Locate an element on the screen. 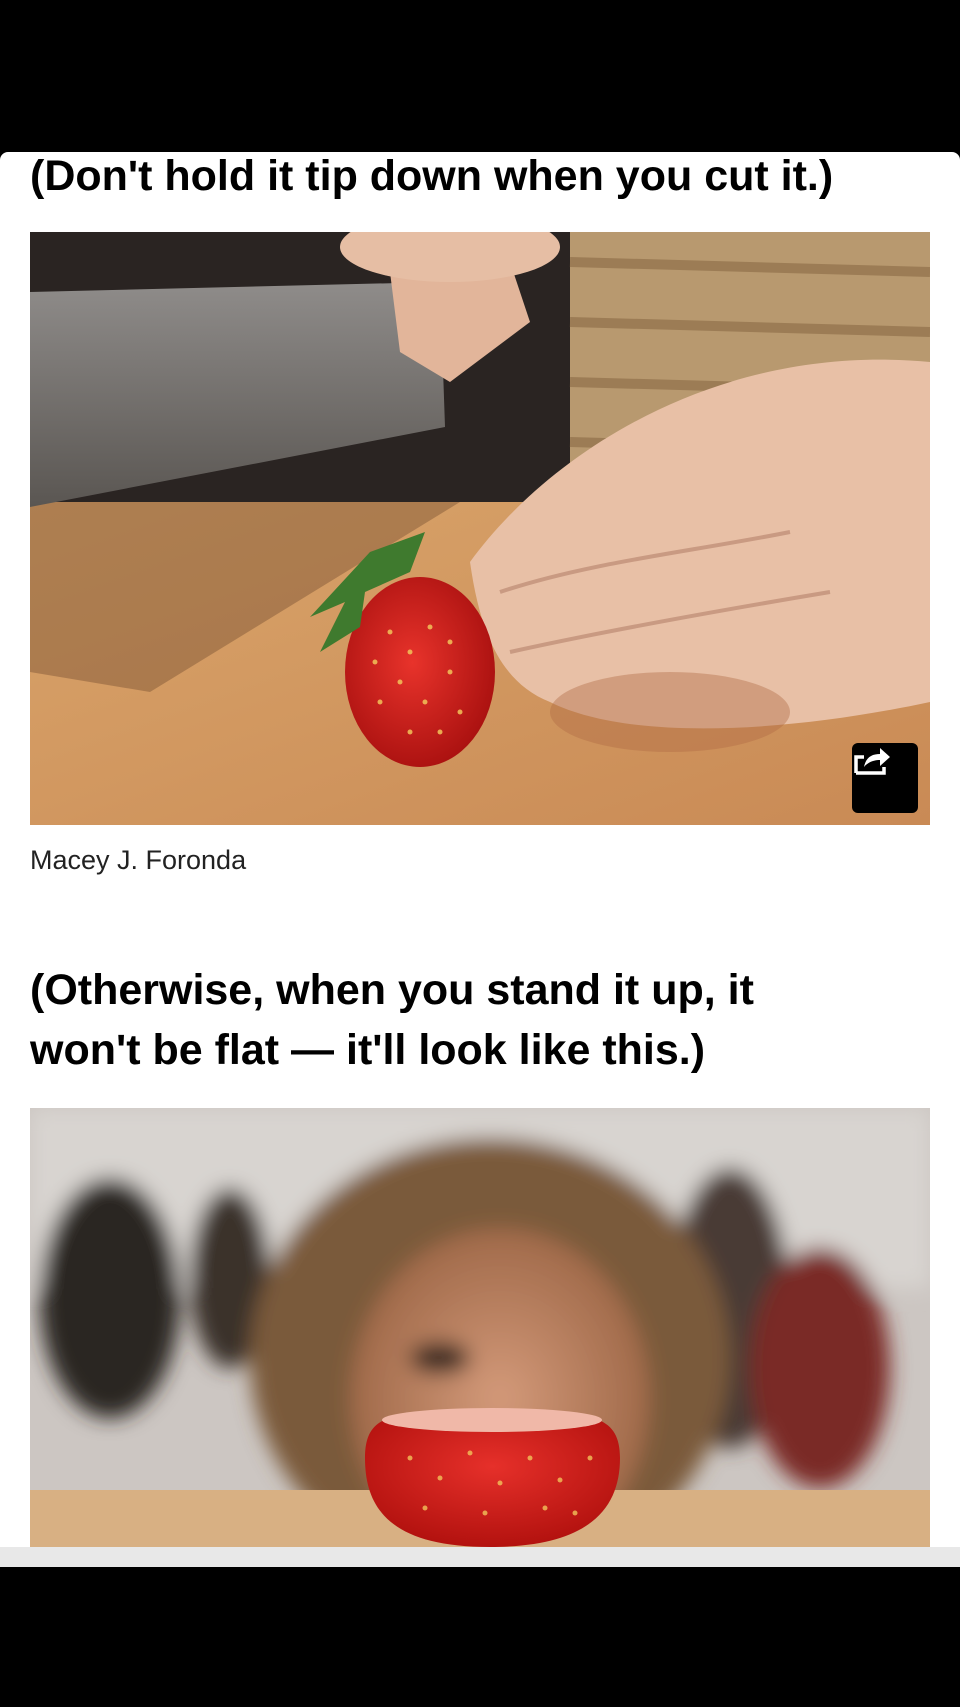 This screenshot has width=960, height=1707. navigation-bar-area is located at coordinates (480, 1637).